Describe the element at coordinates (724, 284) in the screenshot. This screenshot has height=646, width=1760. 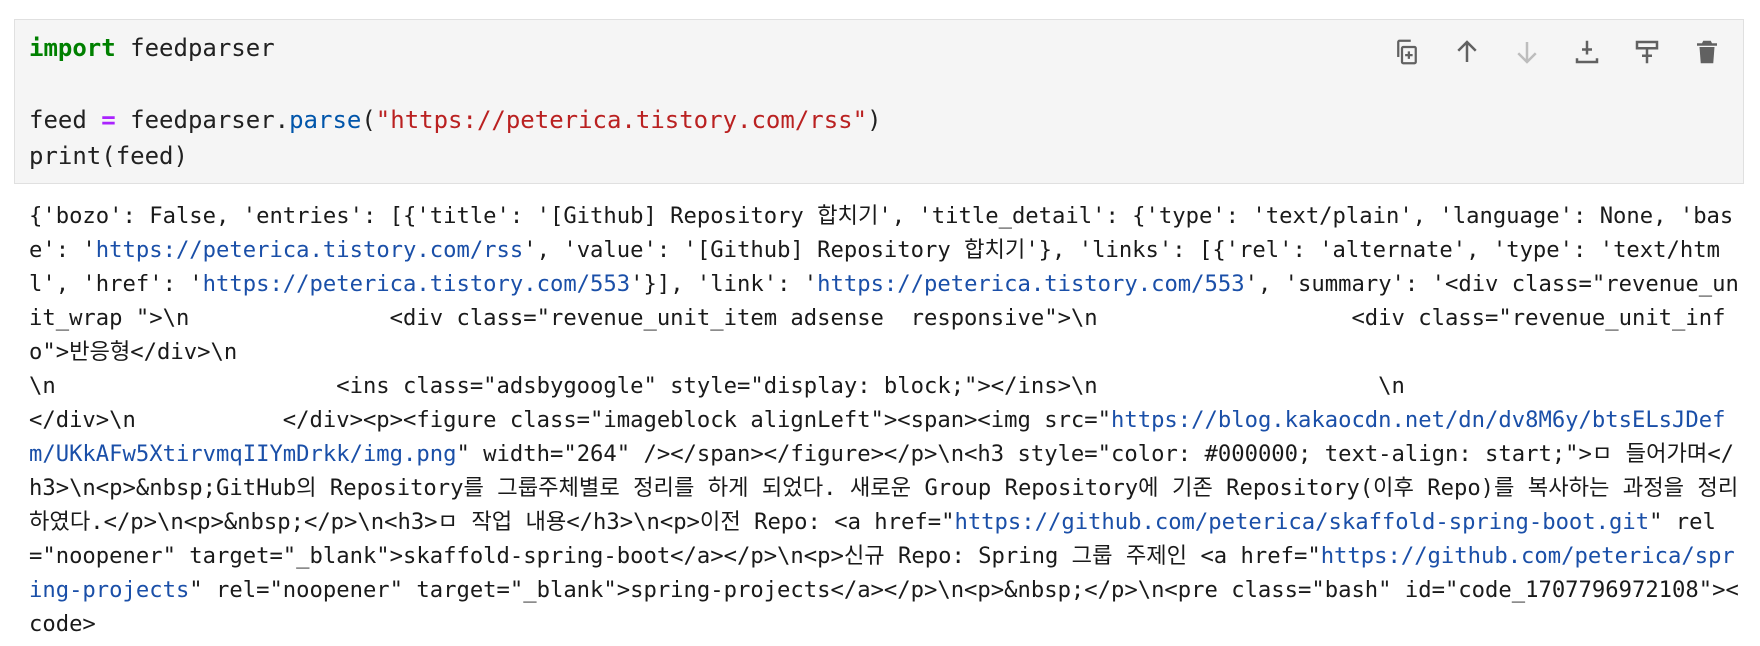
I see `output-text-segment: '}], 'link': '` at that location.